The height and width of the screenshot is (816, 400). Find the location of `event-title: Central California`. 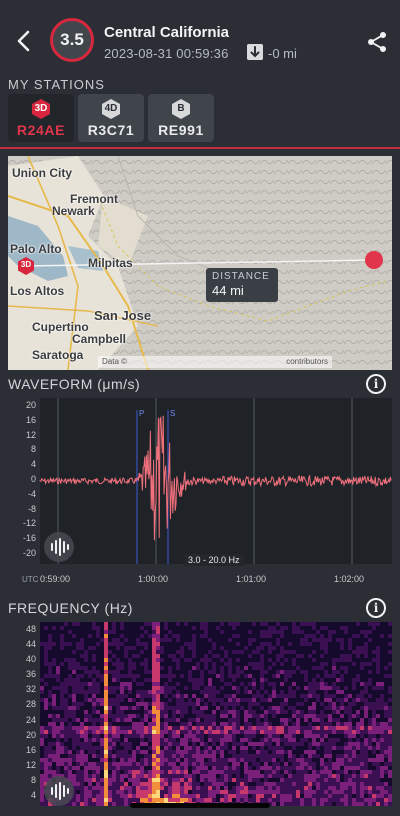

event-title: Central California is located at coordinates (167, 32).